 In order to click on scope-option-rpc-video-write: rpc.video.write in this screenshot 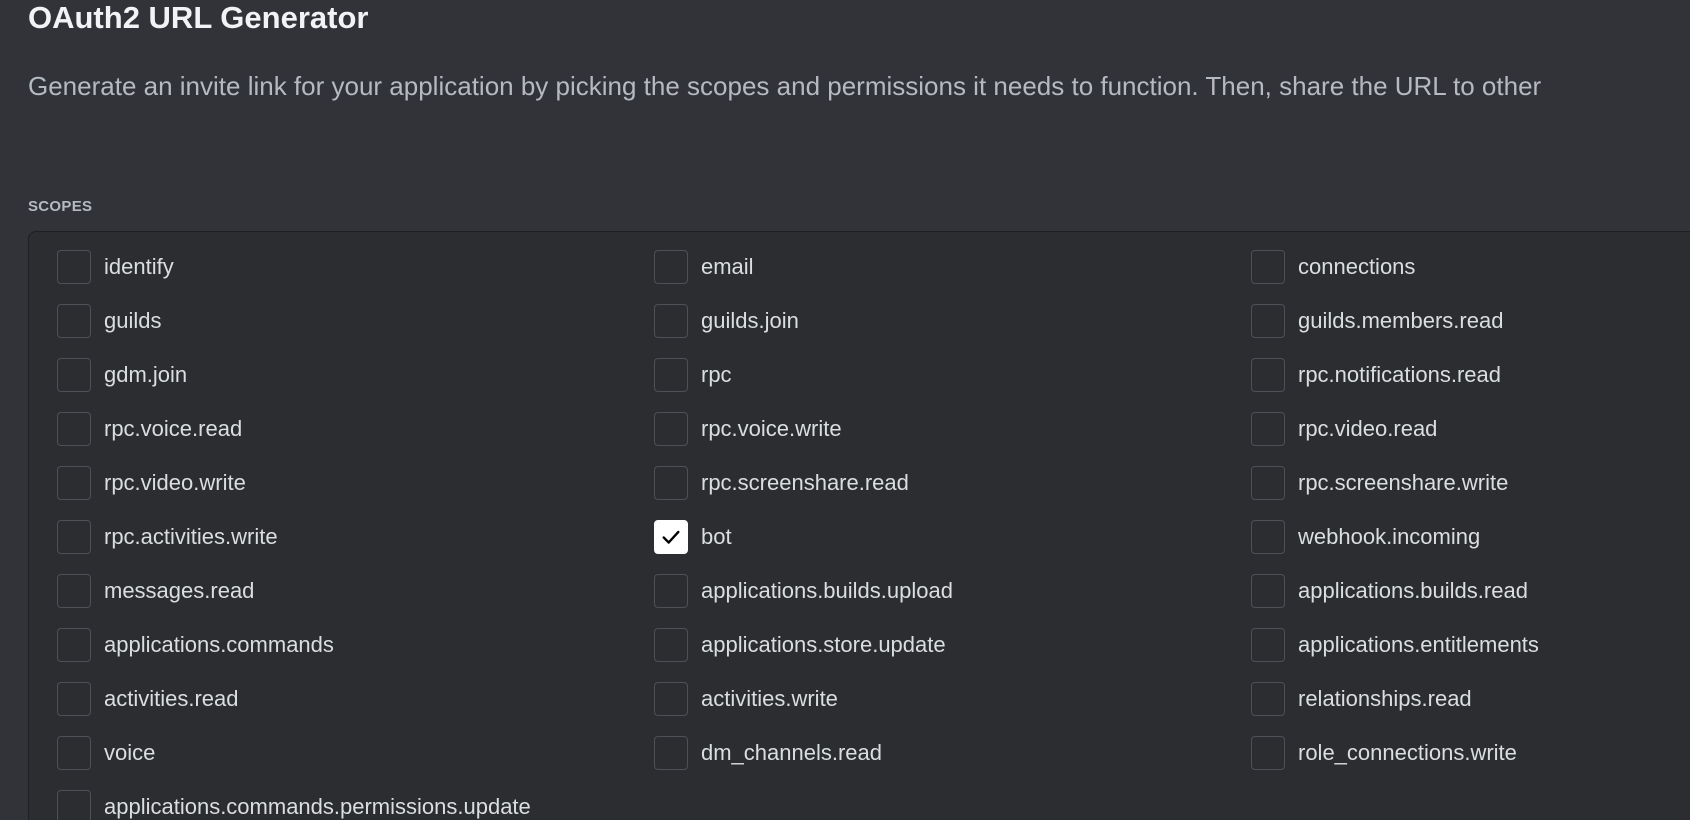, I will do `click(151, 483)`.